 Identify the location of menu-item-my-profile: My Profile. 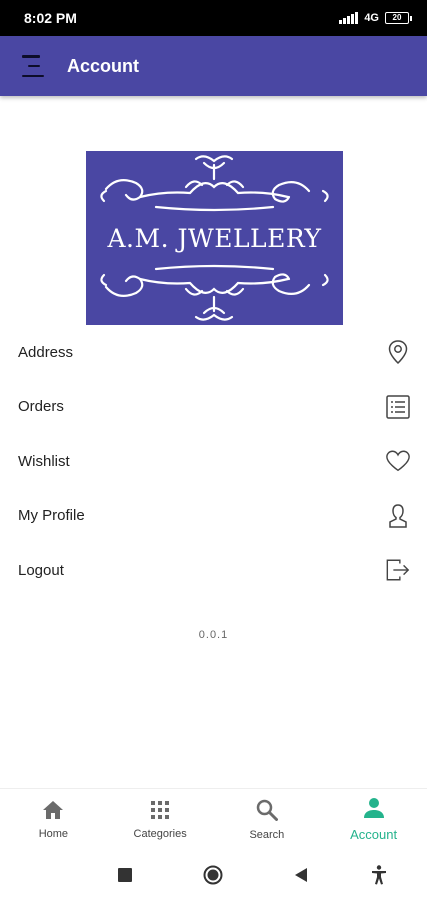
(213, 516).